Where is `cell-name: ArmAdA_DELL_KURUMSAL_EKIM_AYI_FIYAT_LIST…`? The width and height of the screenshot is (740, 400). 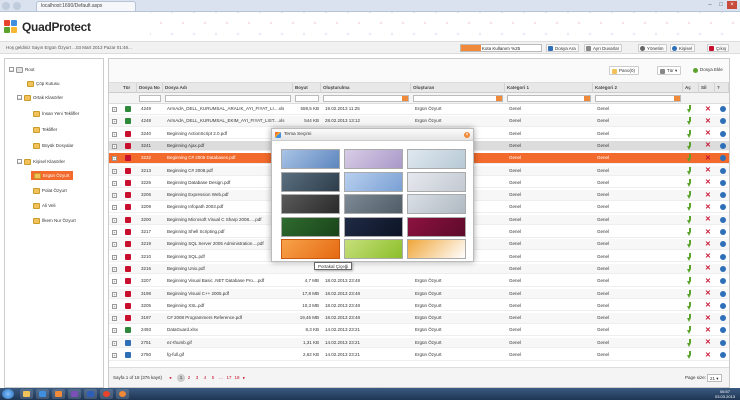 cell-name: ArmAdA_DELL_KURUMSAL_EKIM_AYI_FIYAT_LIST… is located at coordinates (228, 121).